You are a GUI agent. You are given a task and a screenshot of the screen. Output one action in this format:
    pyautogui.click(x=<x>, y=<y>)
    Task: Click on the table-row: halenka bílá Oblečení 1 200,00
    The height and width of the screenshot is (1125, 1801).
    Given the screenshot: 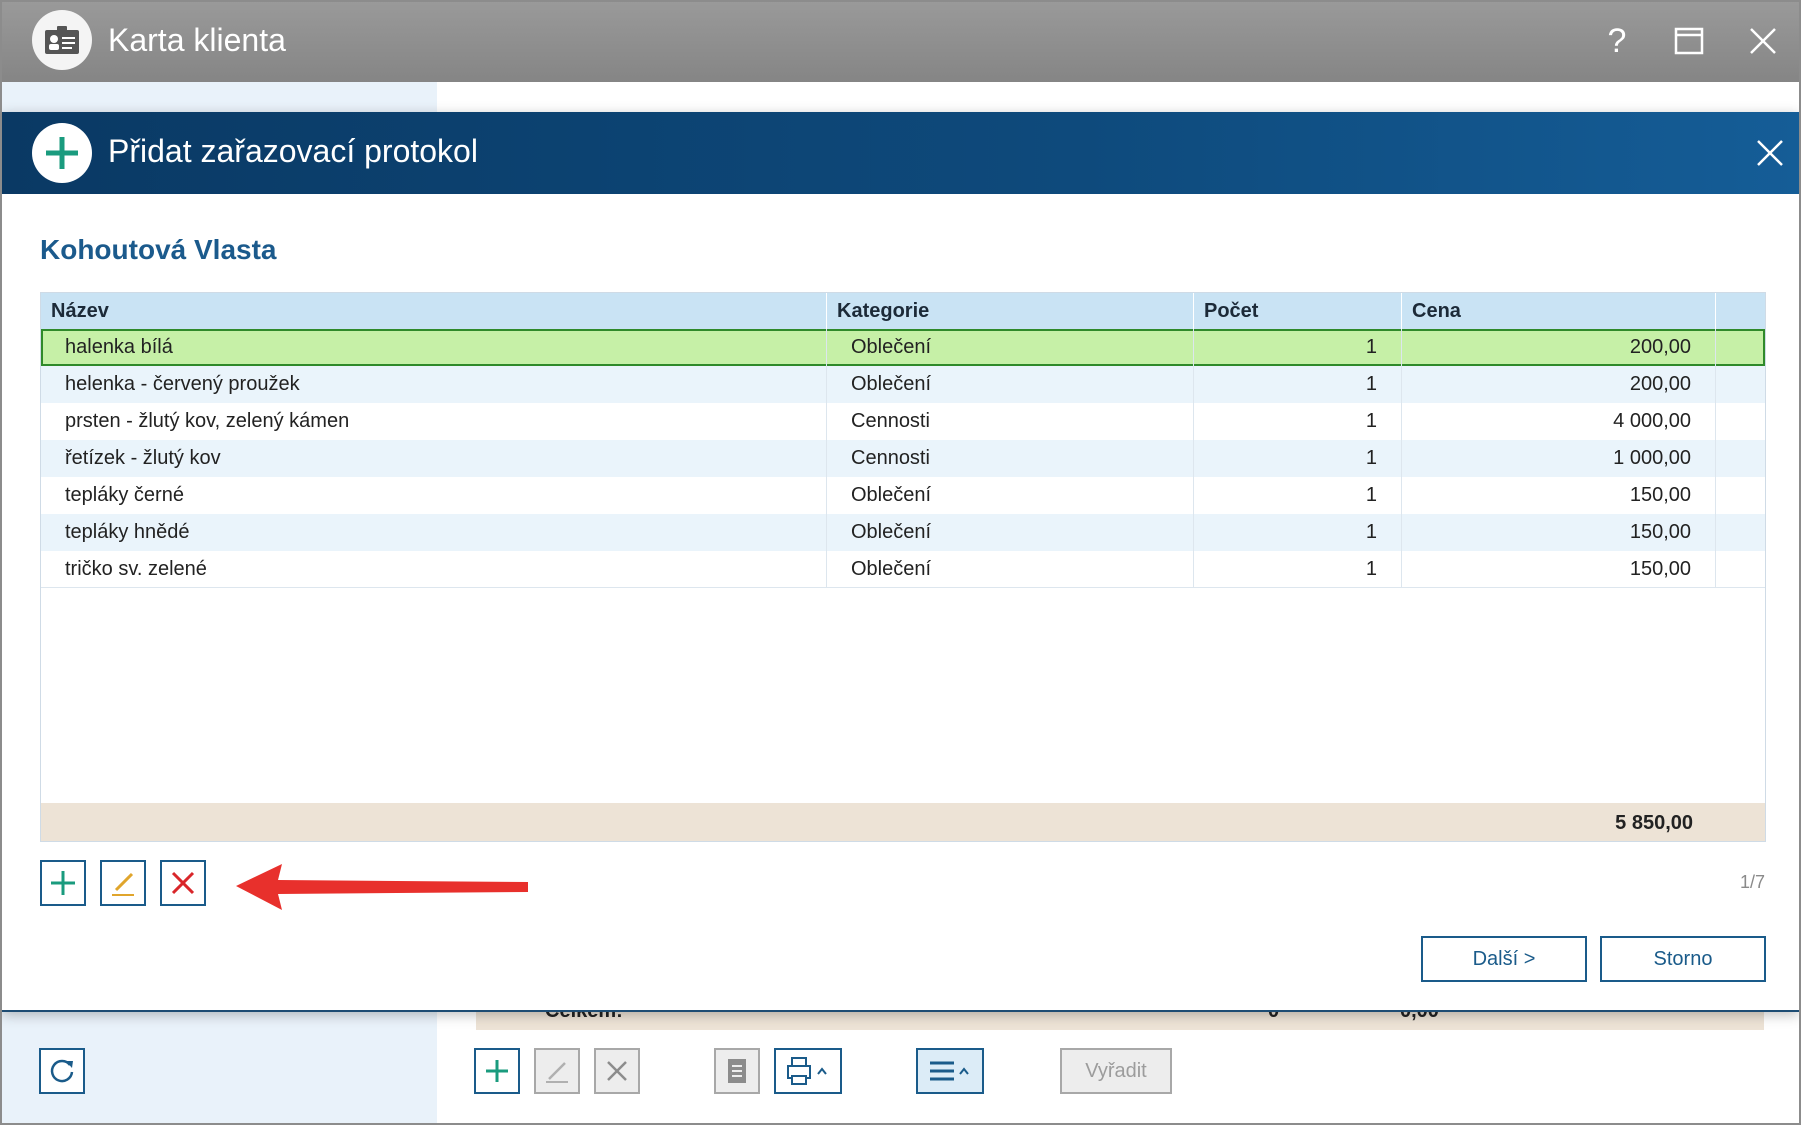 What is the action you would take?
    pyautogui.click(x=903, y=347)
    